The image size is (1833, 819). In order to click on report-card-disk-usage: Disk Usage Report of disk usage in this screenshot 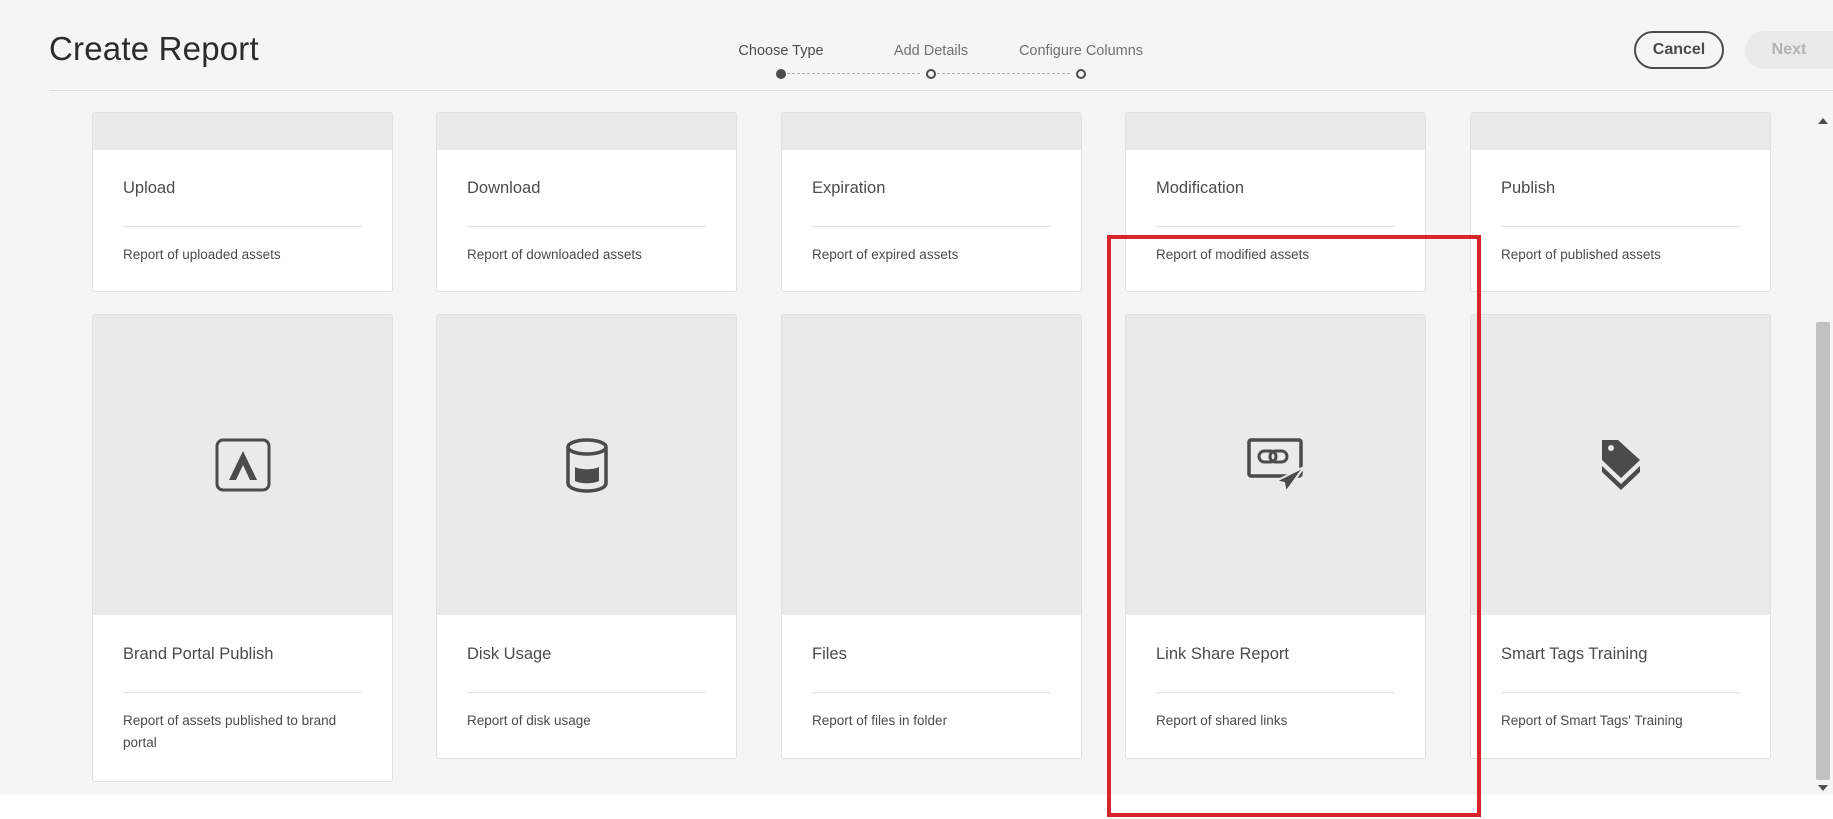, I will do `click(586, 536)`.